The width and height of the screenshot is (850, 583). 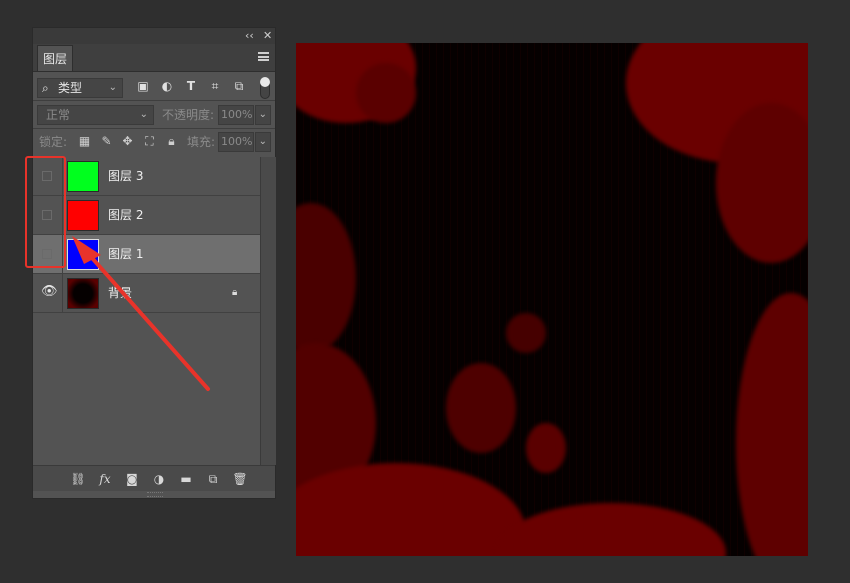 I want to click on annotation-arrow, so click(x=141, y=313).